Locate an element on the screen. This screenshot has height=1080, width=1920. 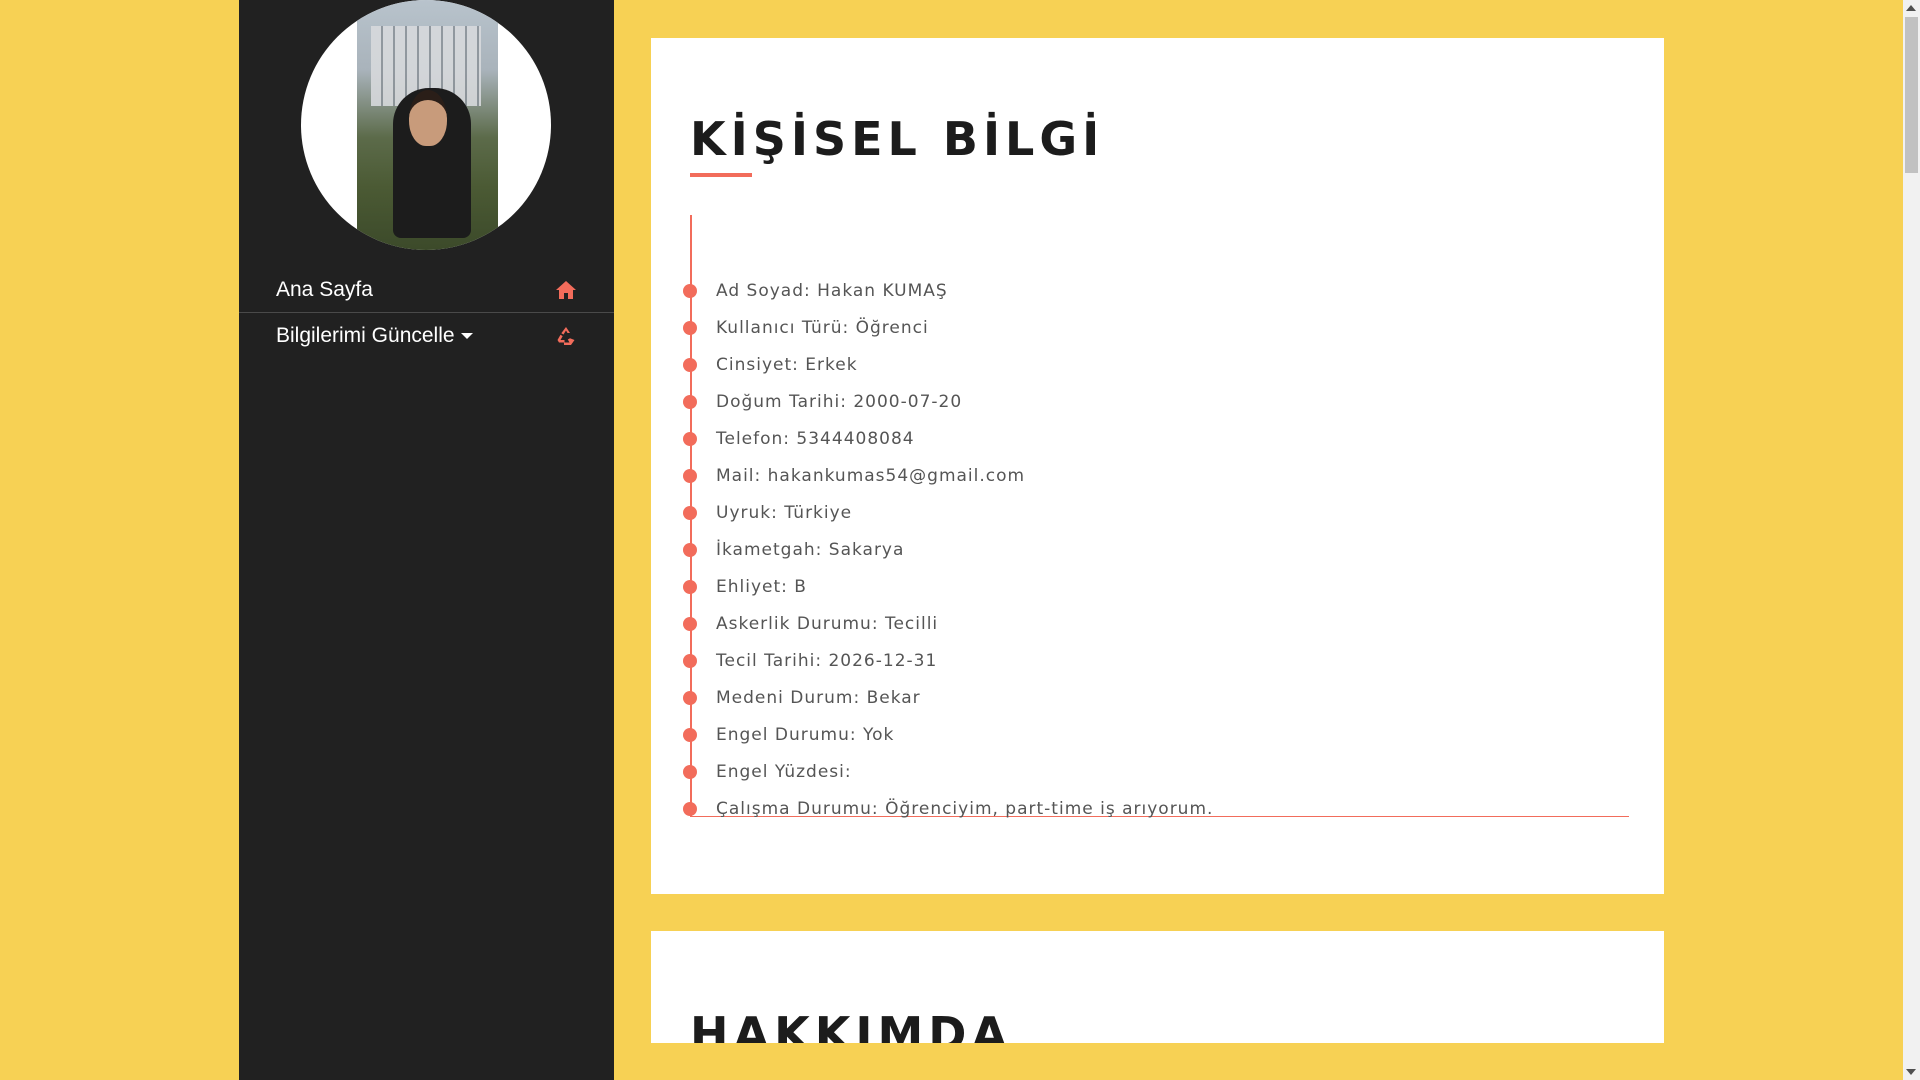
scroll-thumb is located at coordinates (1911, 95).